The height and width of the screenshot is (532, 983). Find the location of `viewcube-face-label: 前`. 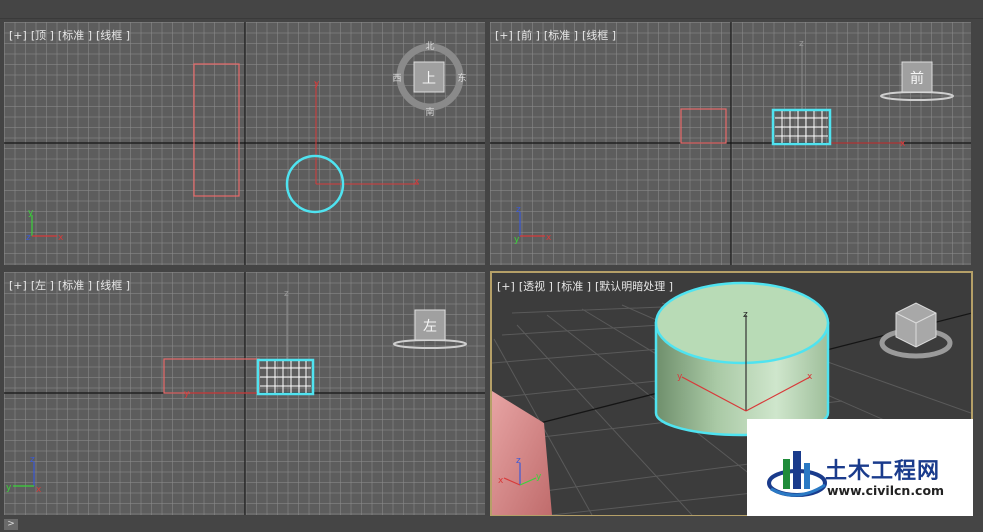

viewcube-face-label: 前 is located at coordinates (917, 78).